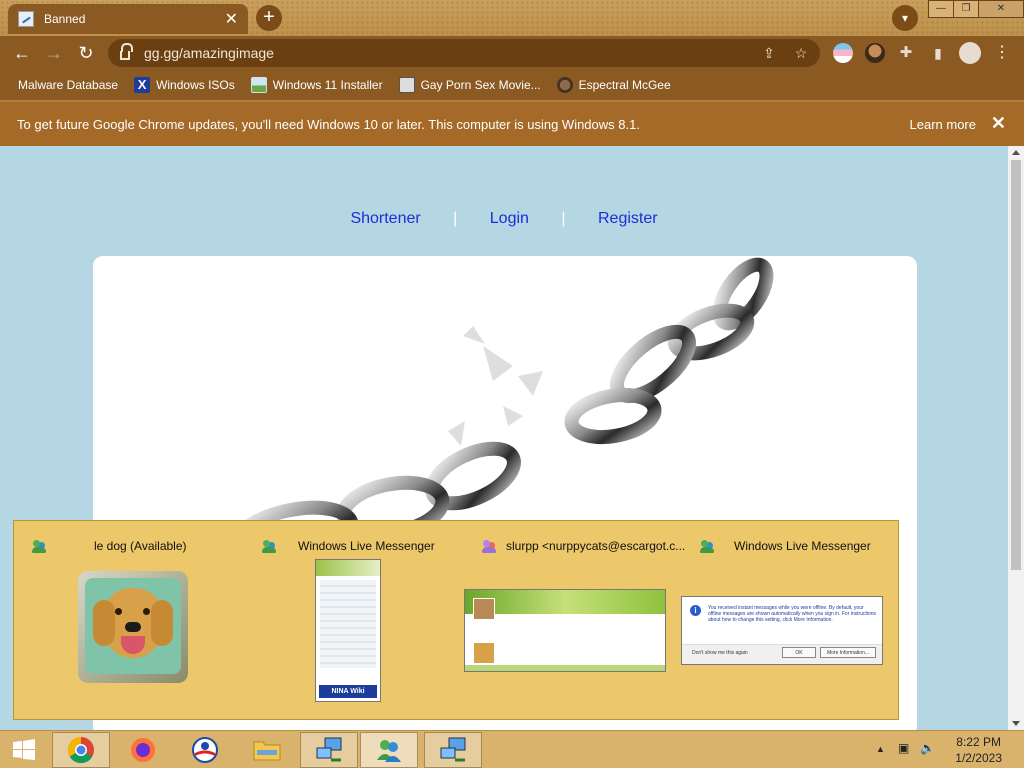  I want to click on page-scrollbar, so click(1016, 438).